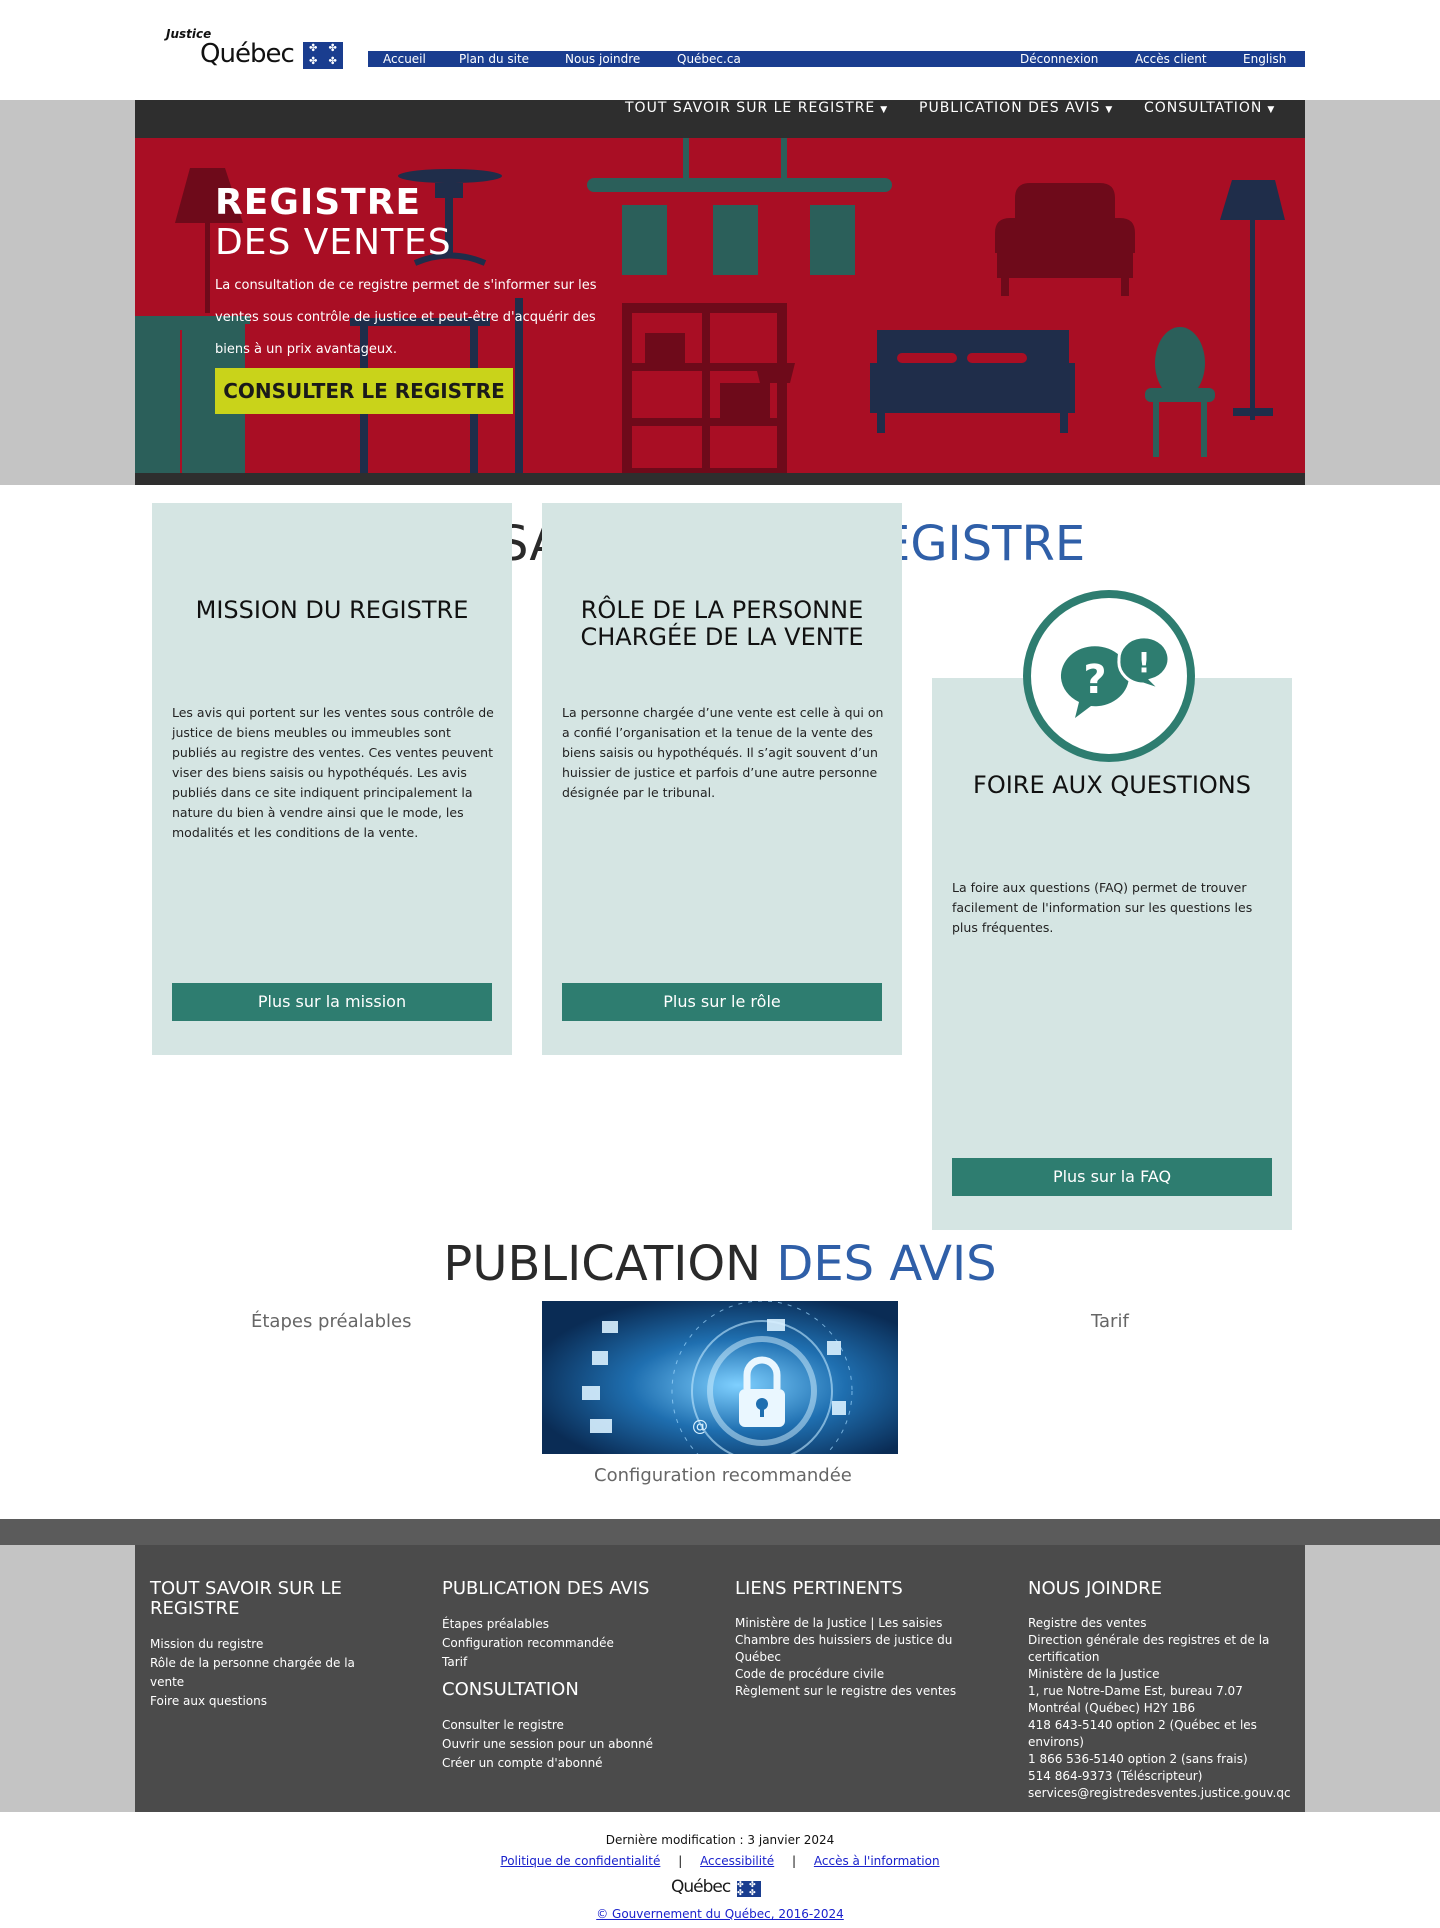  I want to click on nav-consultation: CONSULTATION ▼, so click(1209, 108).